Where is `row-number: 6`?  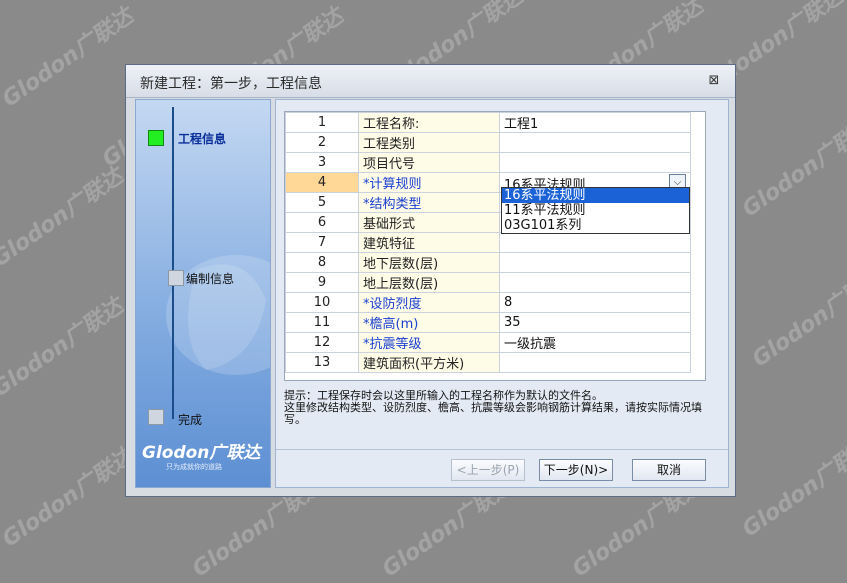 row-number: 6 is located at coordinates (322, 222).